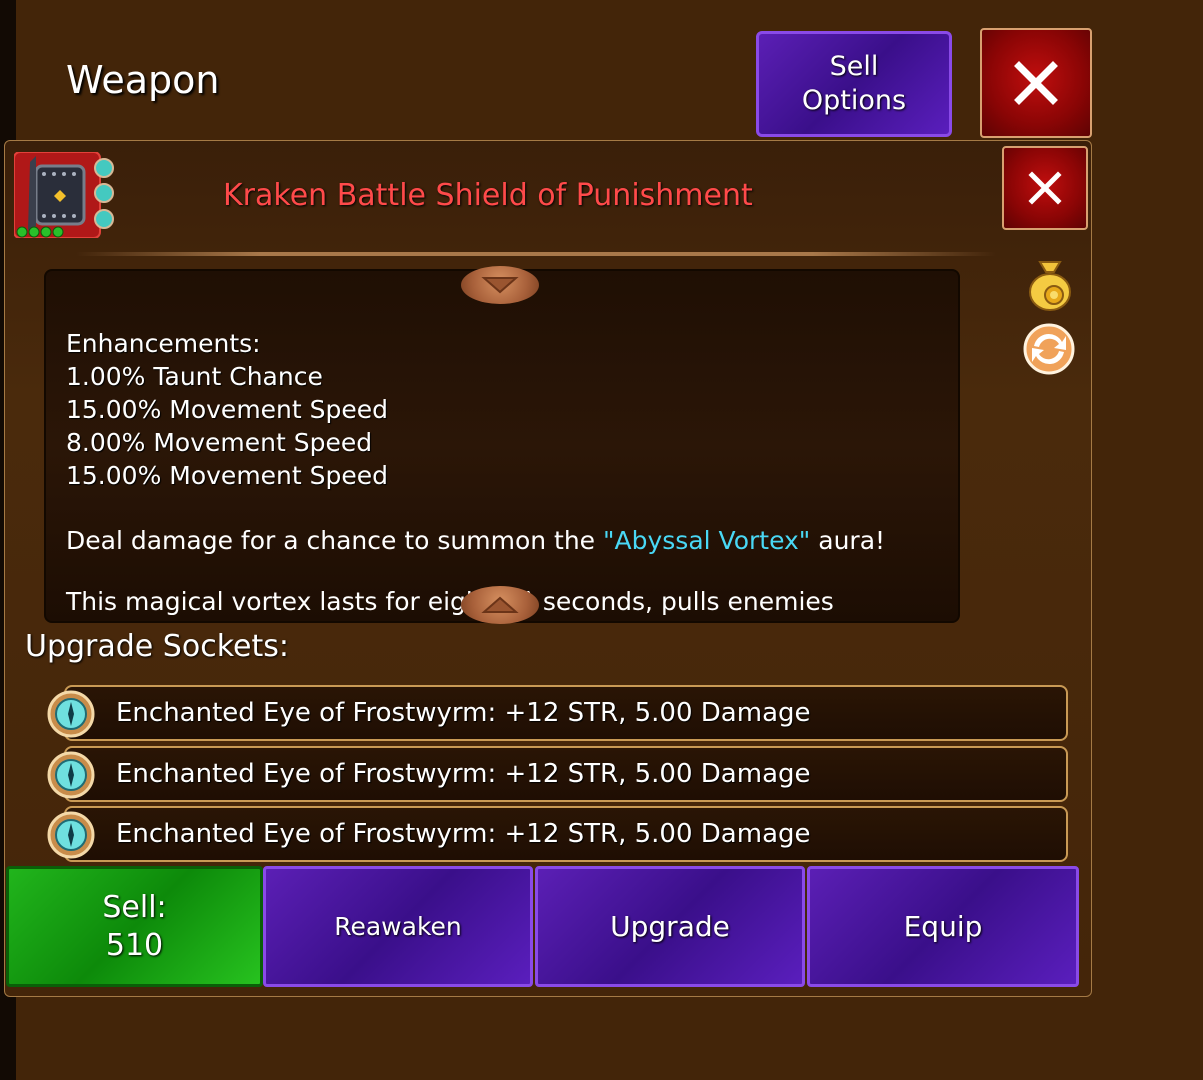 This screenshot has width=1203, height=1080. What do you see at coordinates (104, 193) in the screenshot?
I see `socket-indicators` at bounding box center [104, 193].